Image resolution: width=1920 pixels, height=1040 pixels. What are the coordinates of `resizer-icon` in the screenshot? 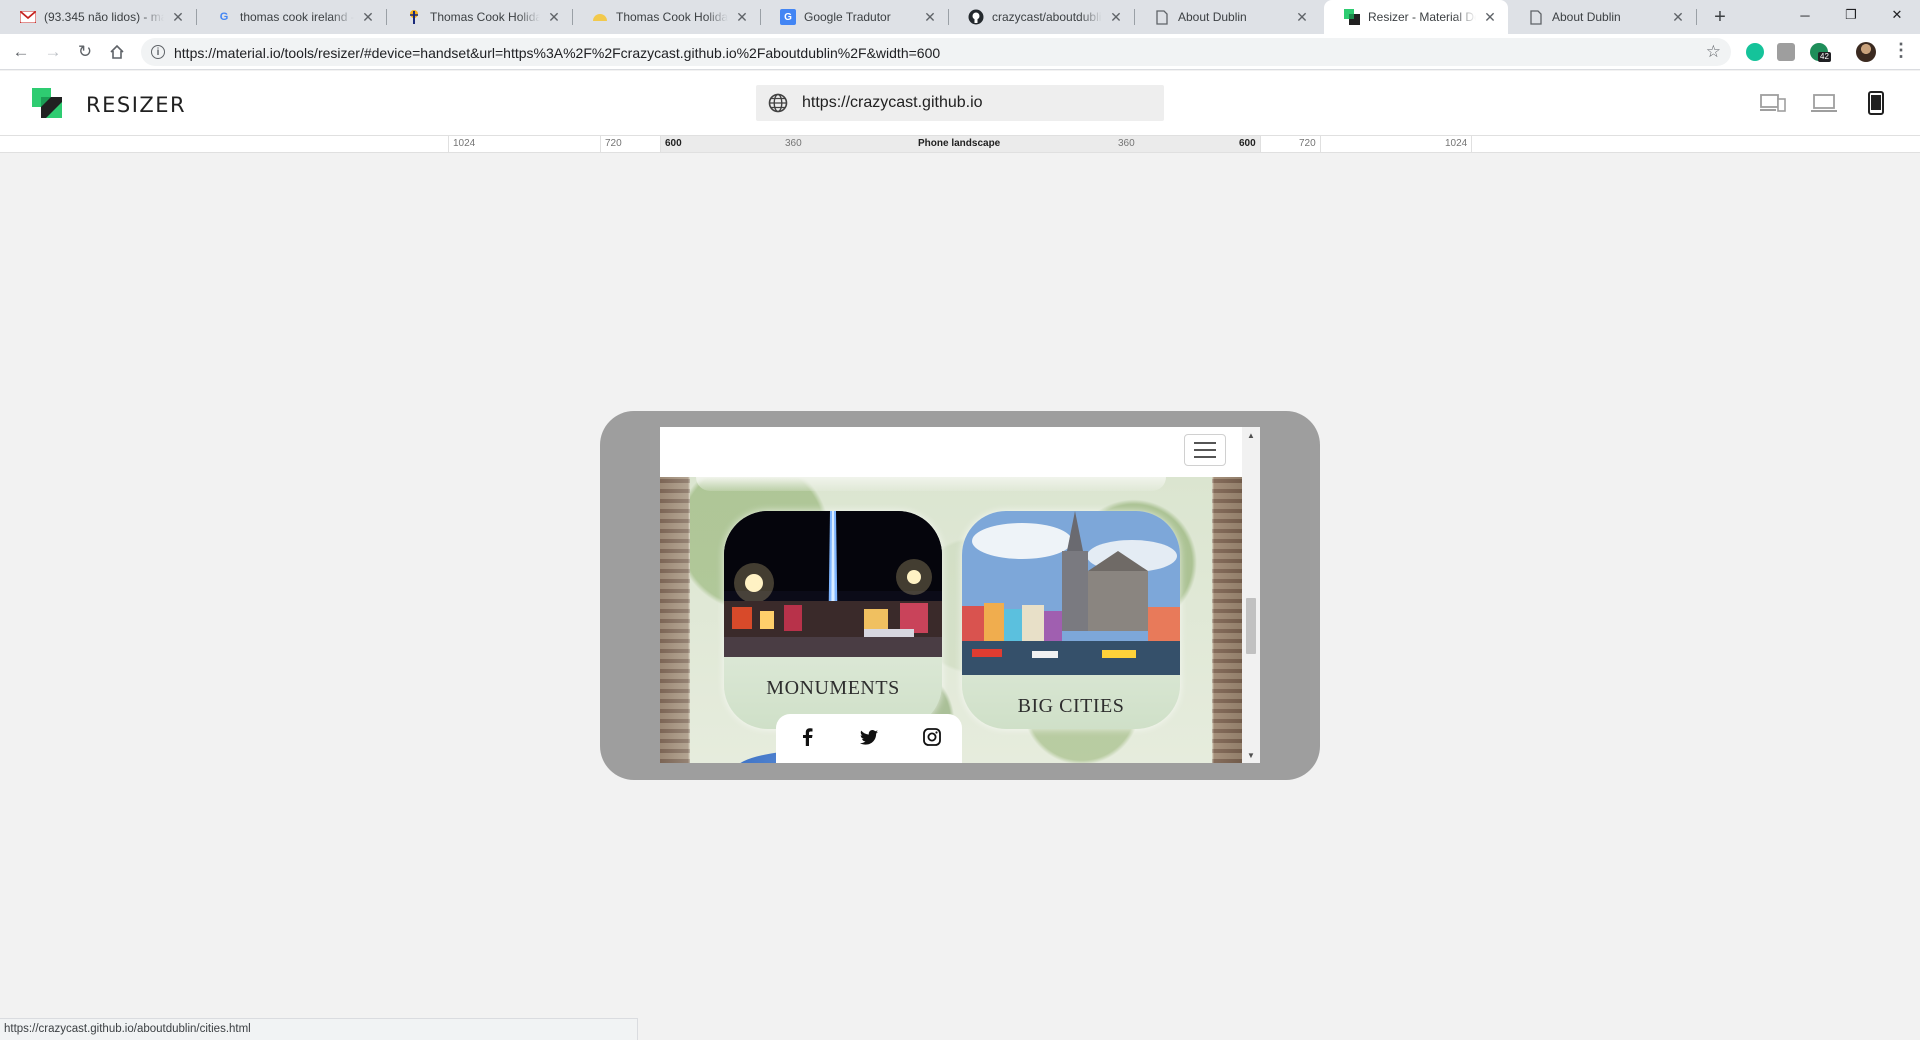 It's located at (1352, 17).